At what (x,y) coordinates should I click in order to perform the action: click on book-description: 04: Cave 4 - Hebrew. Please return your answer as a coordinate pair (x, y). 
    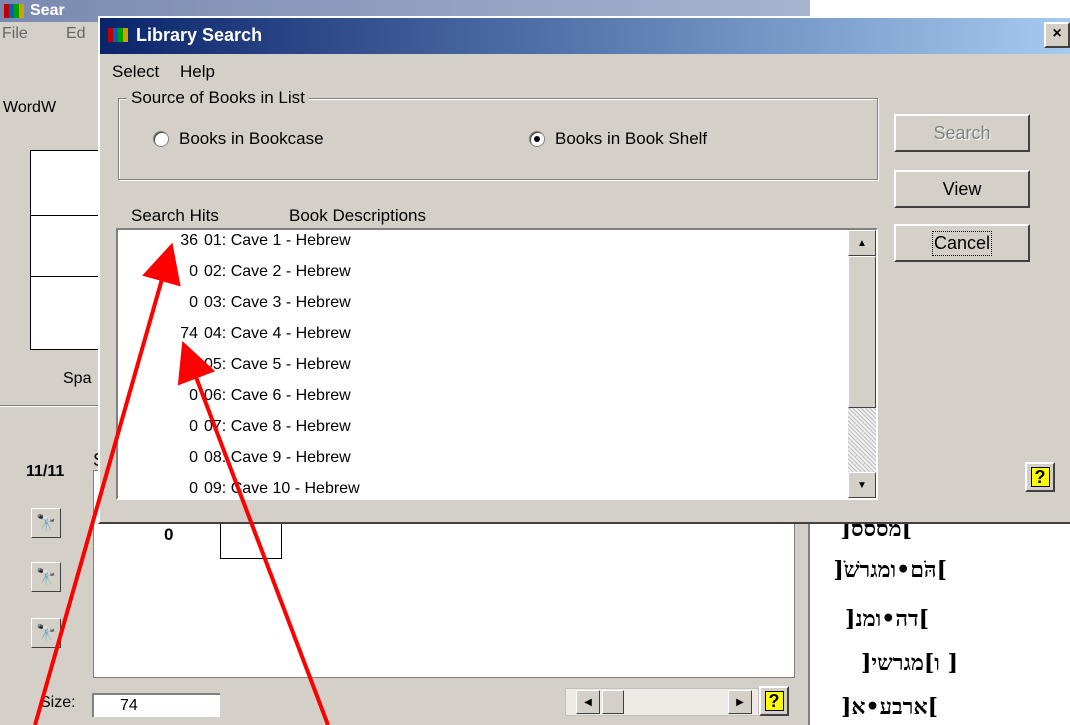
    Looking at the image, I should click on (277, 333).